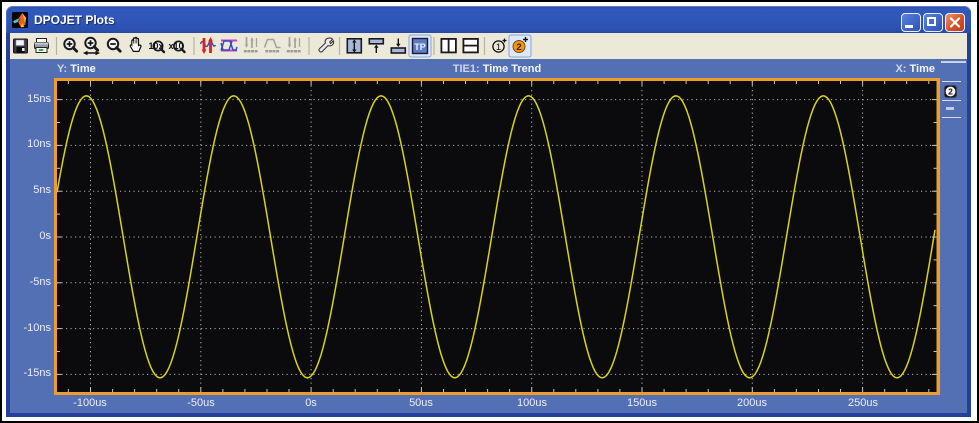  What do you see at coordinates (156, 46) in the screenshot?
I see `svg-text: 10x` at bounding box center [156, 46].